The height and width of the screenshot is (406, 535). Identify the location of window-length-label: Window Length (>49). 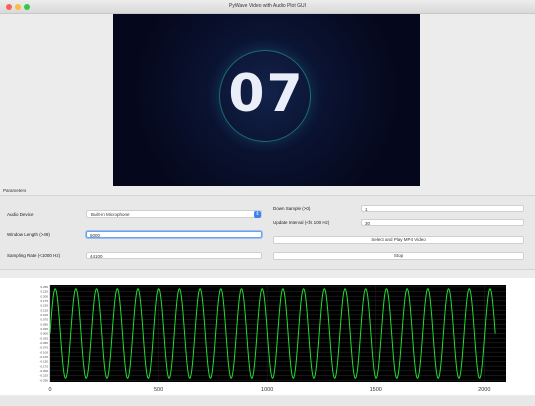
(28, 234).